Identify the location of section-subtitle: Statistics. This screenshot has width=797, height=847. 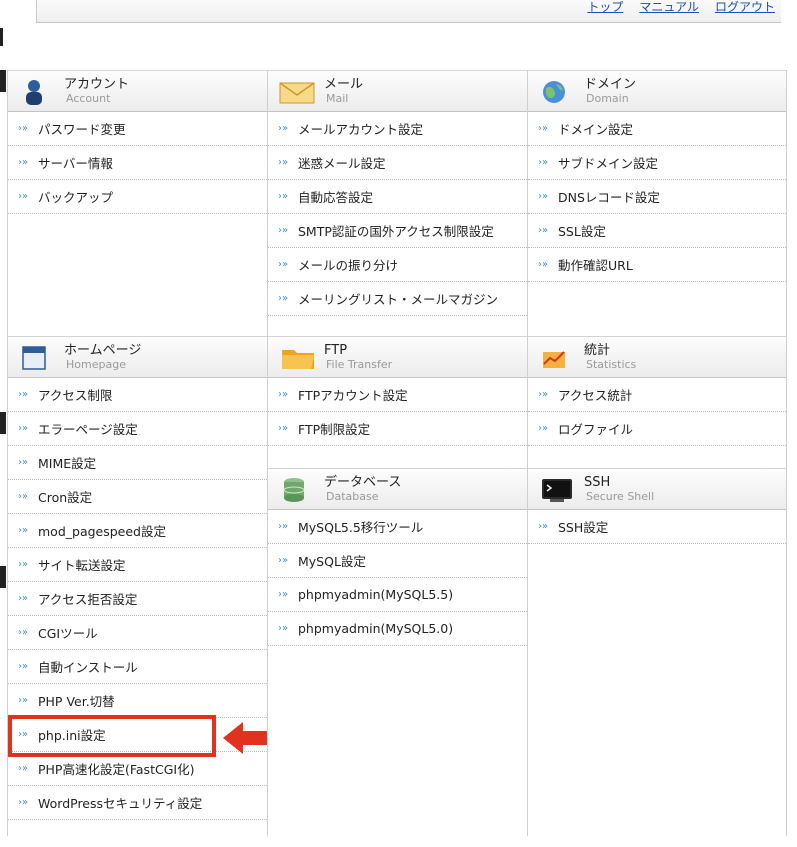
(611, 364).